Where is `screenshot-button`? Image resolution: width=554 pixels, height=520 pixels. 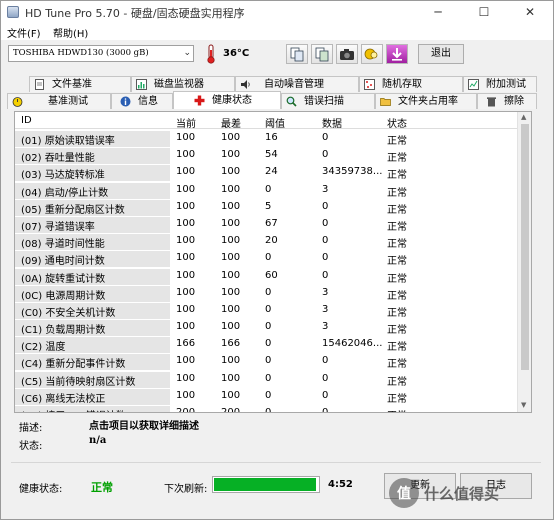
screenshot-button is located at coordinates (347, 54).